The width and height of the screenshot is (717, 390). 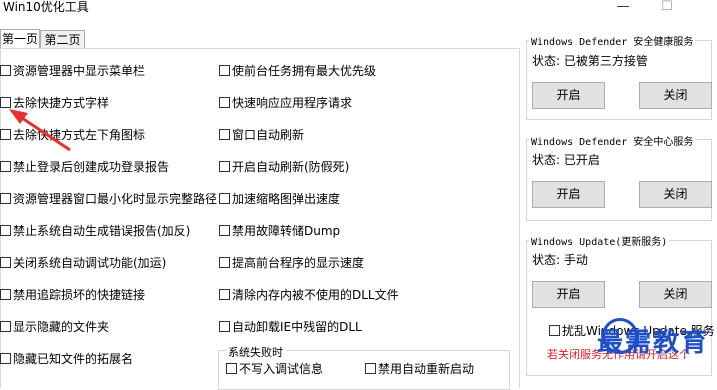 I want to click on annotation-arrow-icon, so click(x=40, y=130).